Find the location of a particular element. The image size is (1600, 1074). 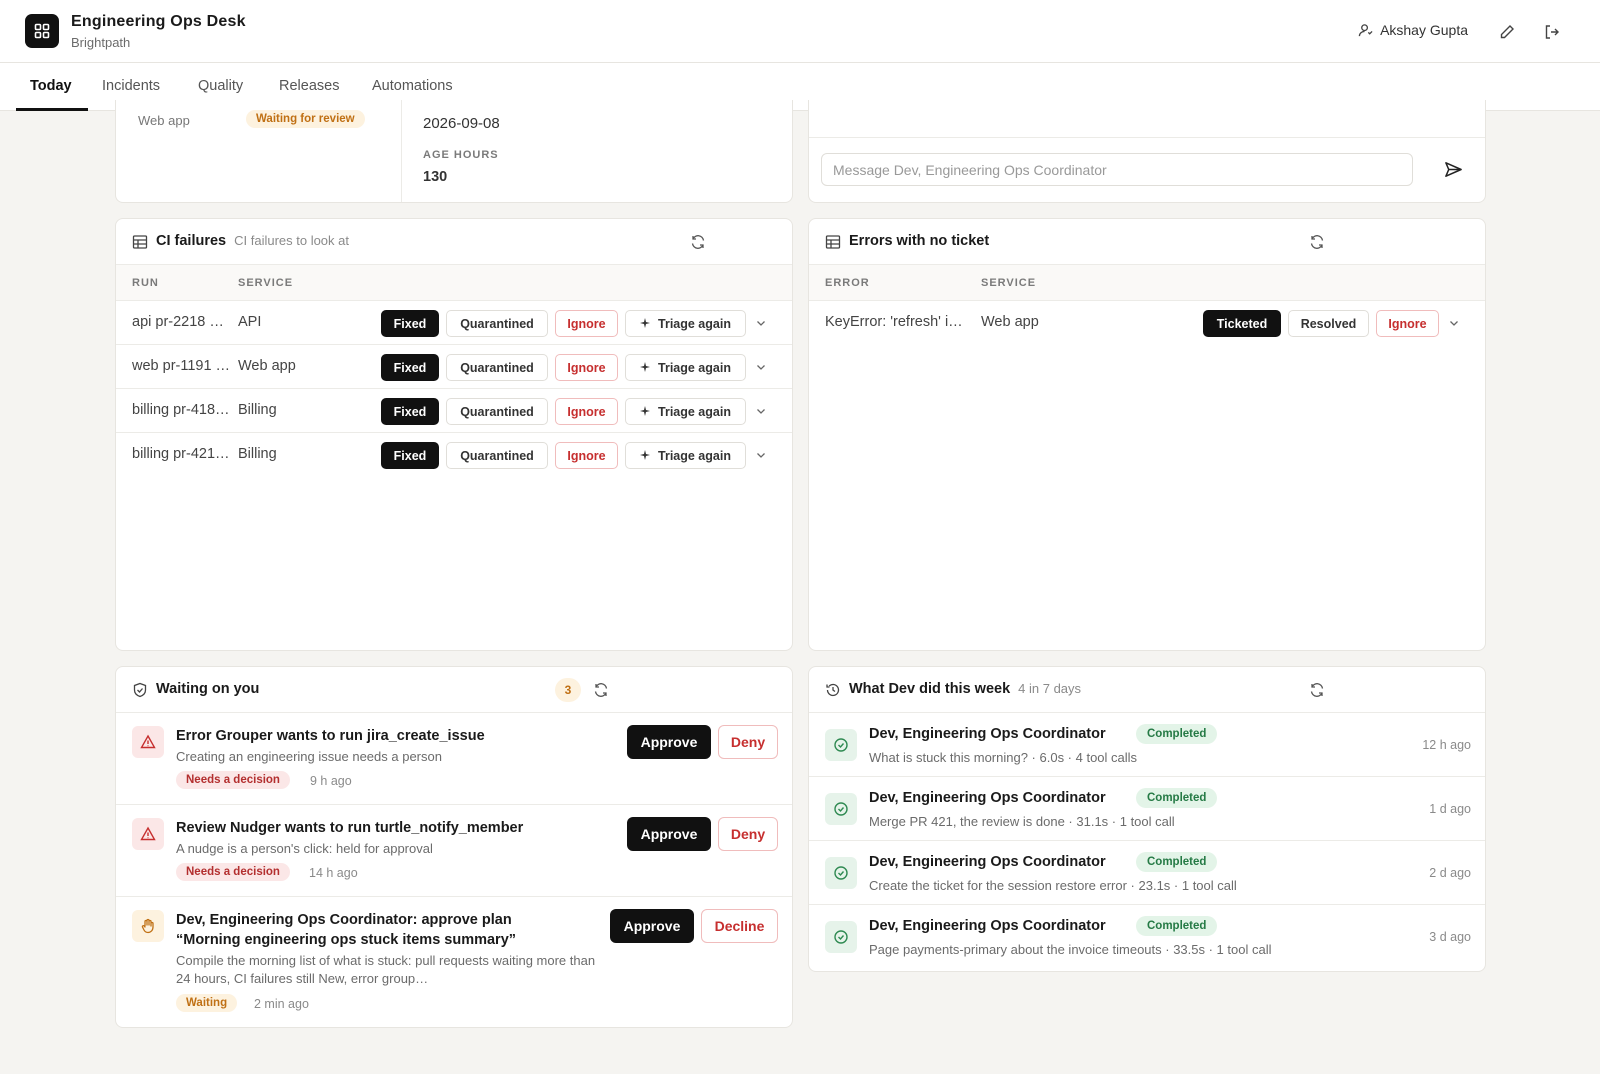

status-badge: Waiting is located at coordinates (207, 1003).